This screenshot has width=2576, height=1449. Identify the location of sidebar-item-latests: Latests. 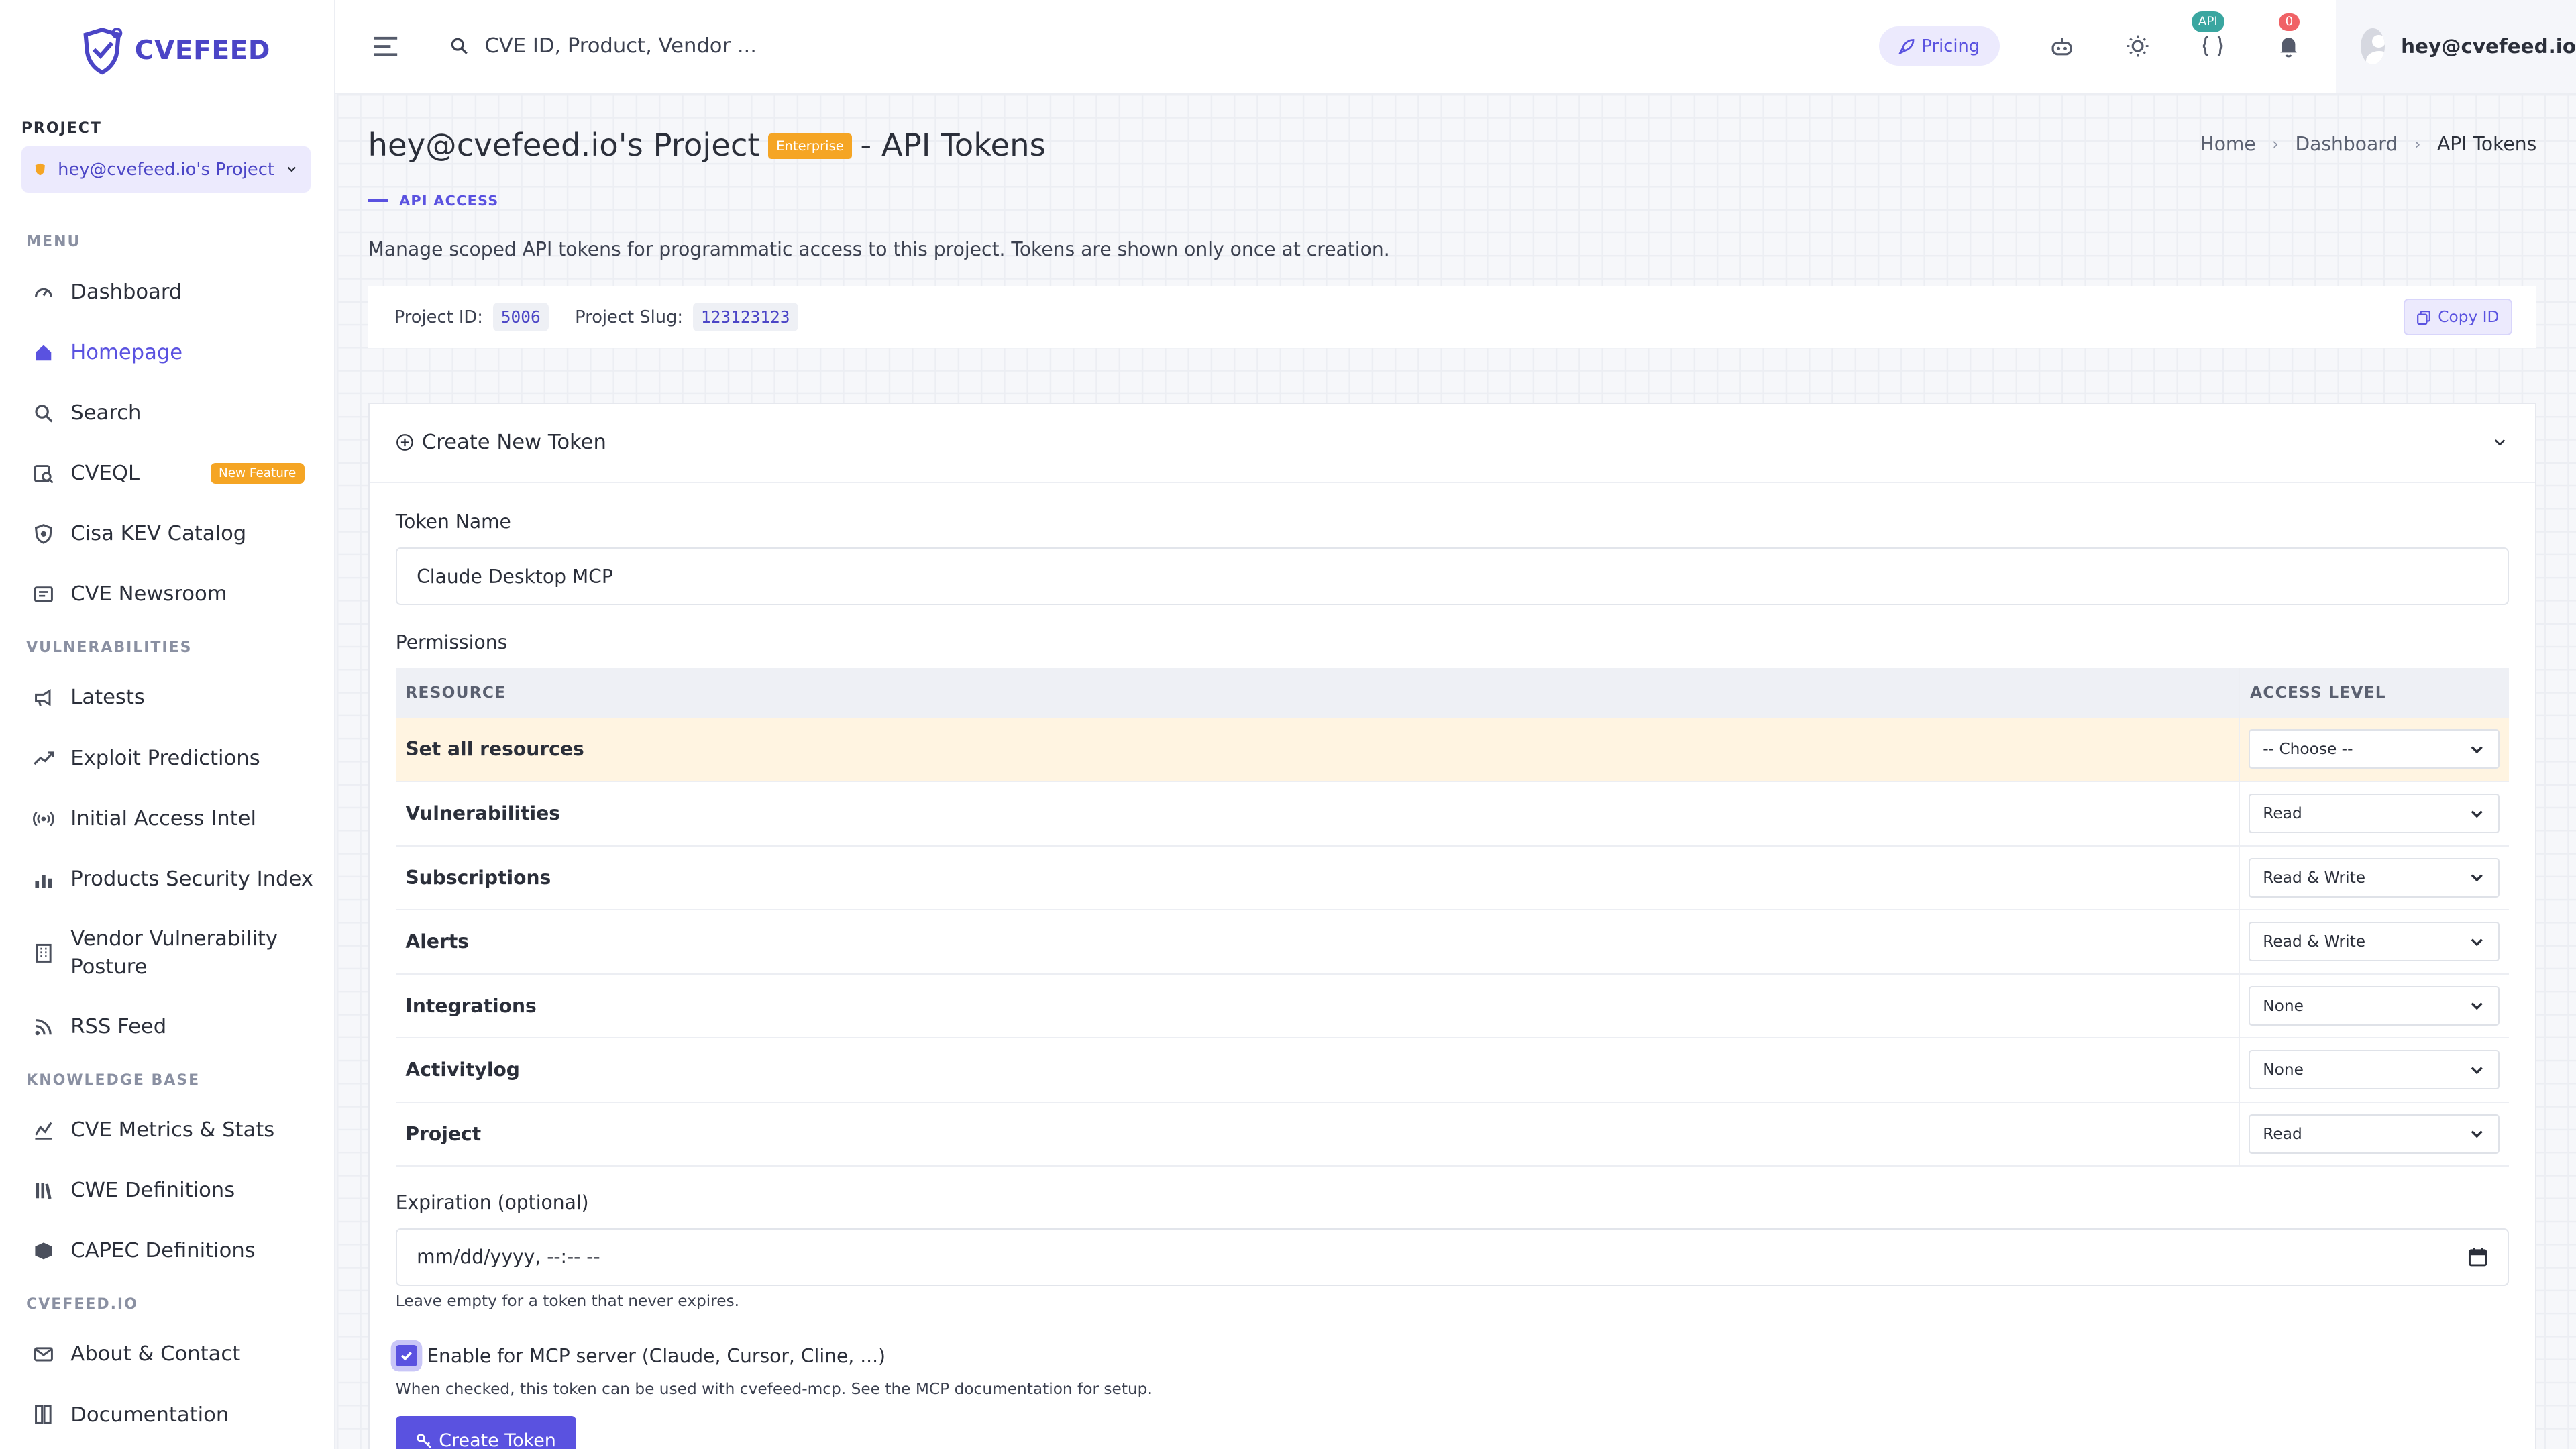
(167, 697).